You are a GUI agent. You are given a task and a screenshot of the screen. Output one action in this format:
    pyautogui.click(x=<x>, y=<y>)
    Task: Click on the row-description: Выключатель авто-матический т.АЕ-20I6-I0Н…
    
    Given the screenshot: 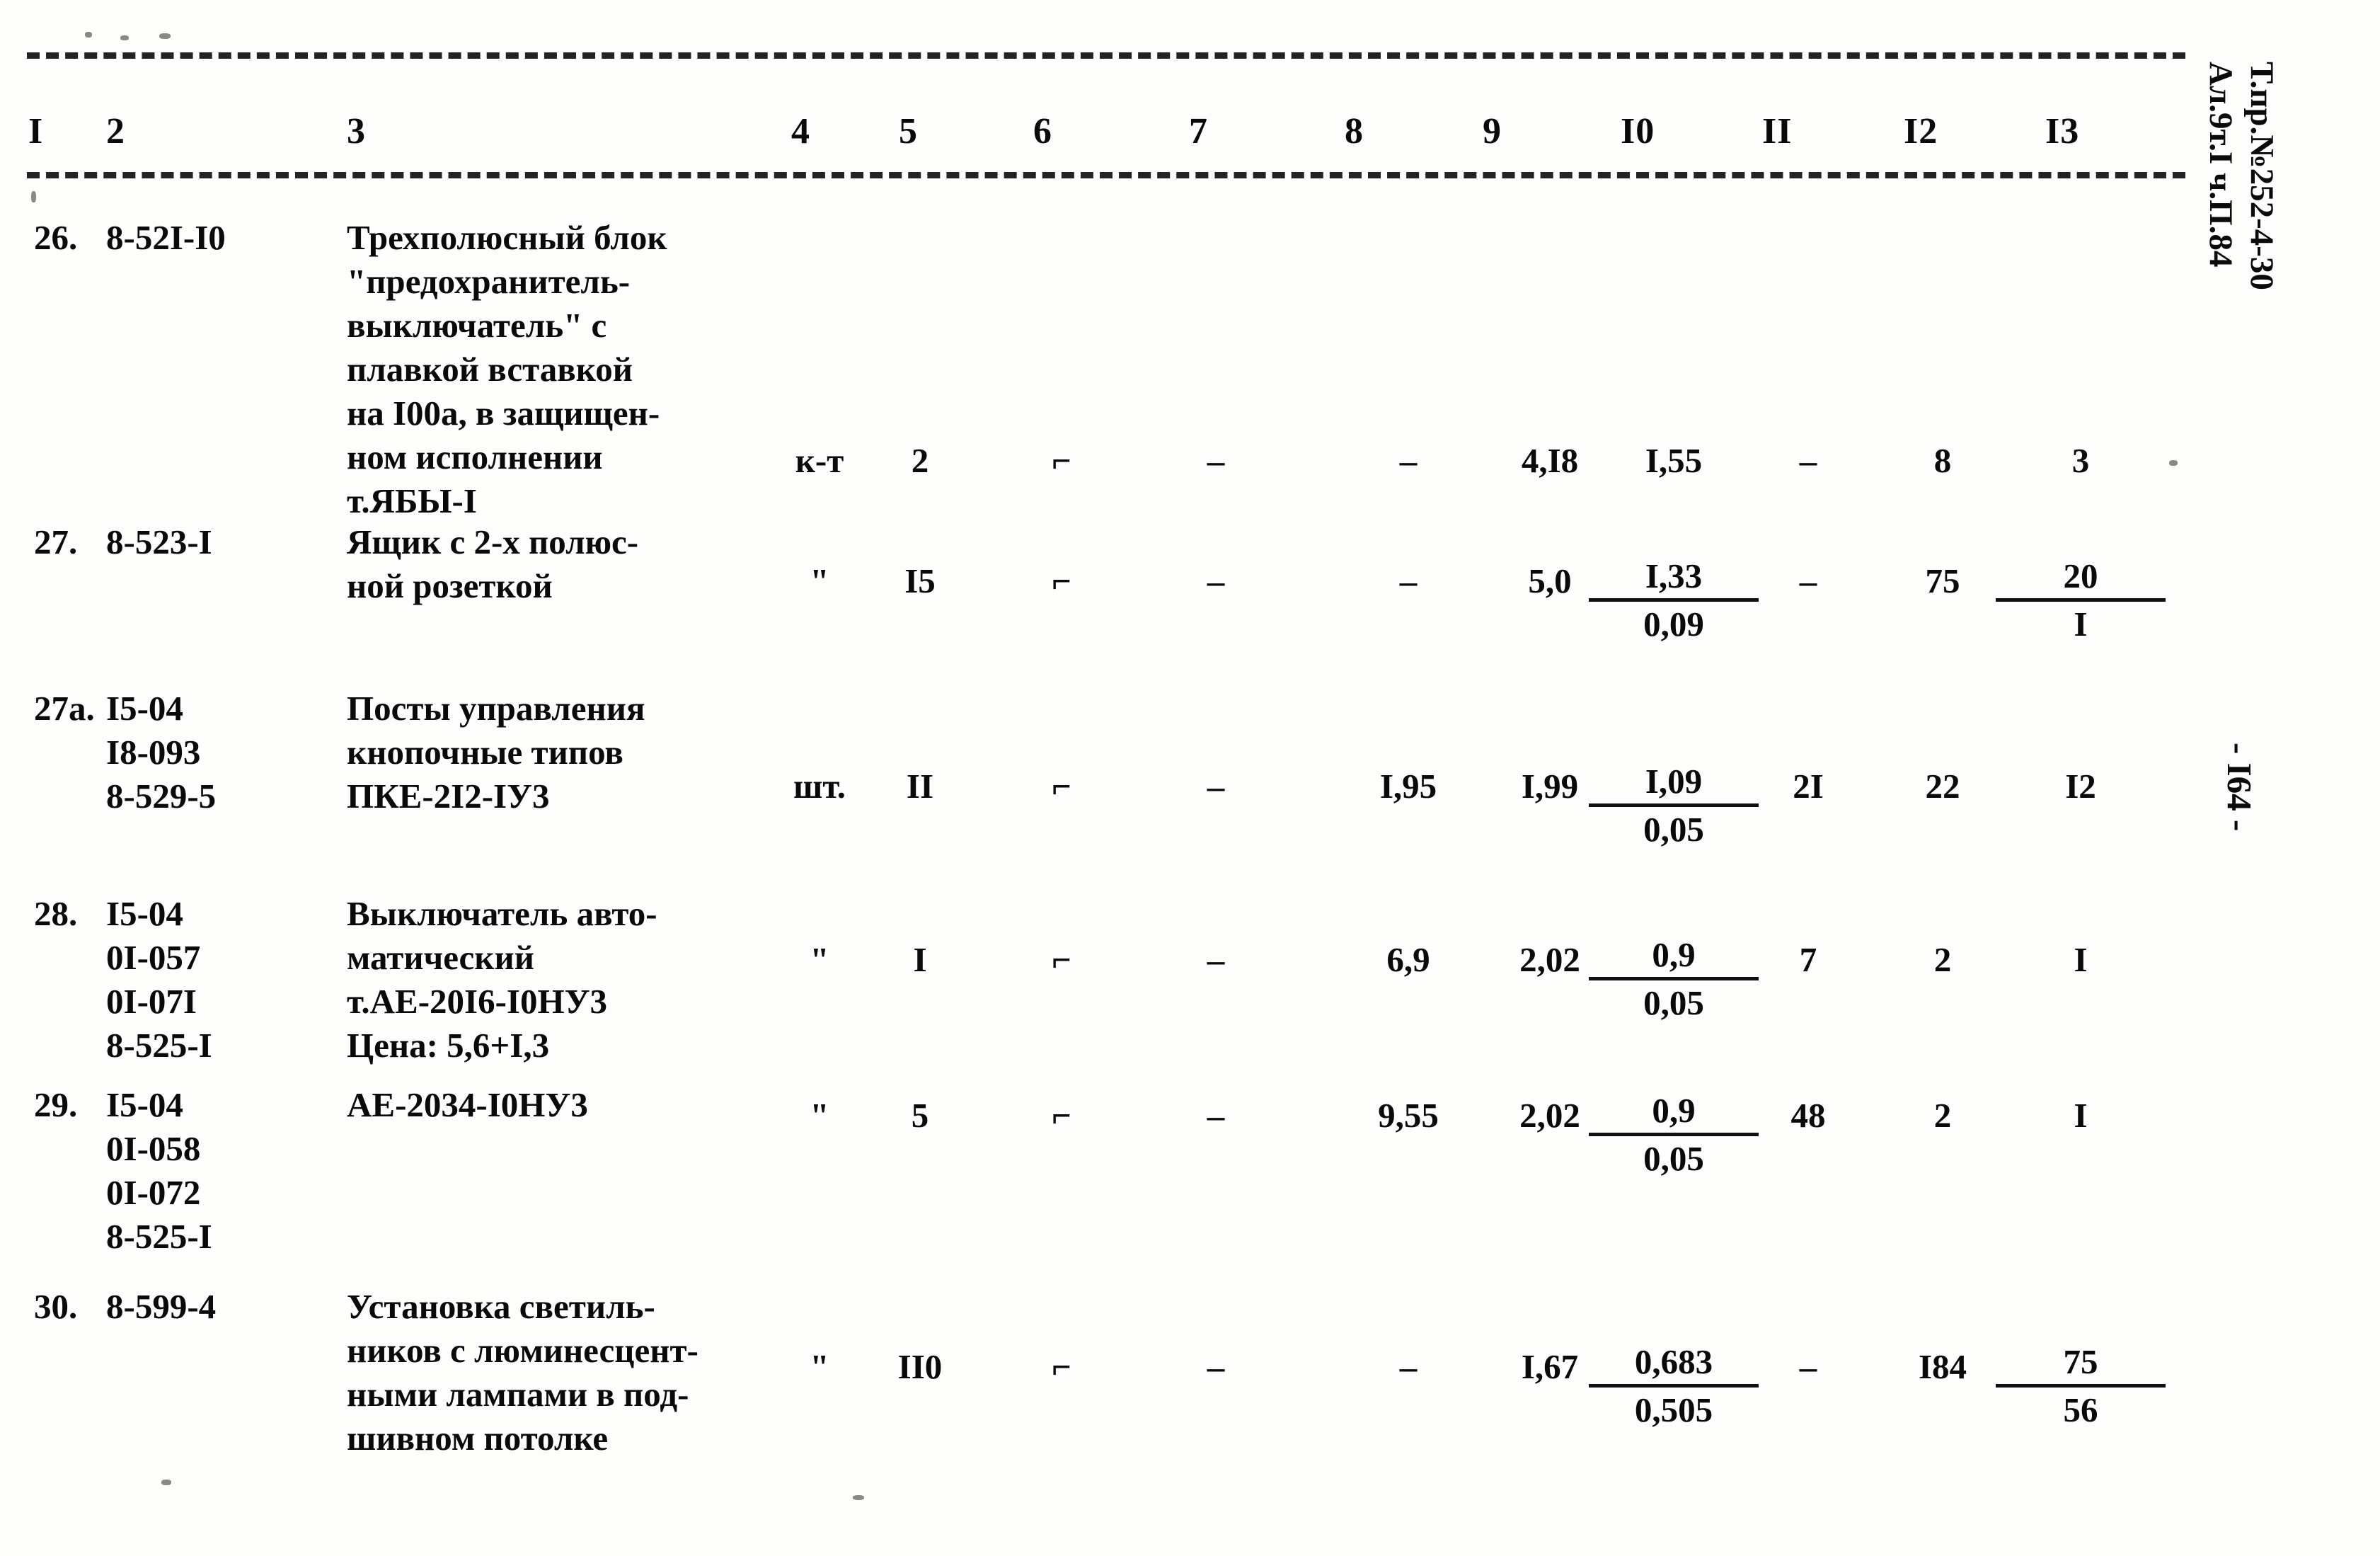 What is the action you would take?
    pyautogui.click(x=502, y=980)
    